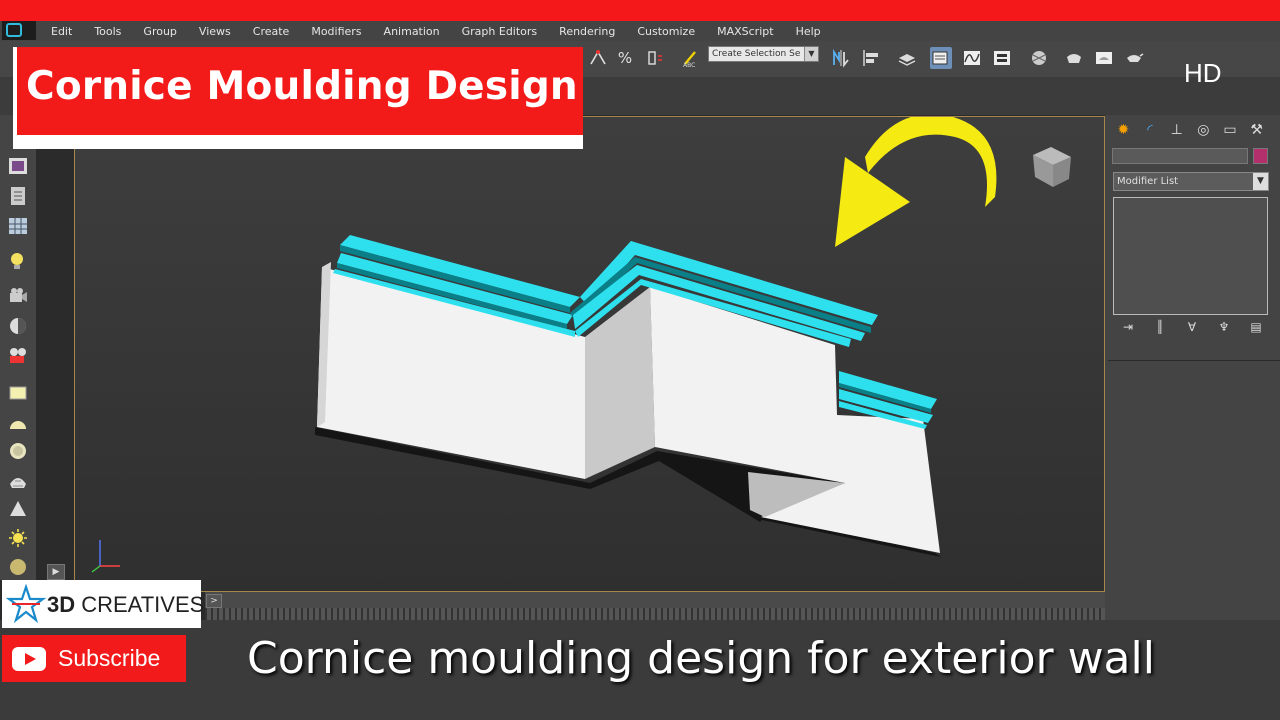 This screenshot has width=1280, height=720. I want to click on youtube-play-icon, so click(29, 659).